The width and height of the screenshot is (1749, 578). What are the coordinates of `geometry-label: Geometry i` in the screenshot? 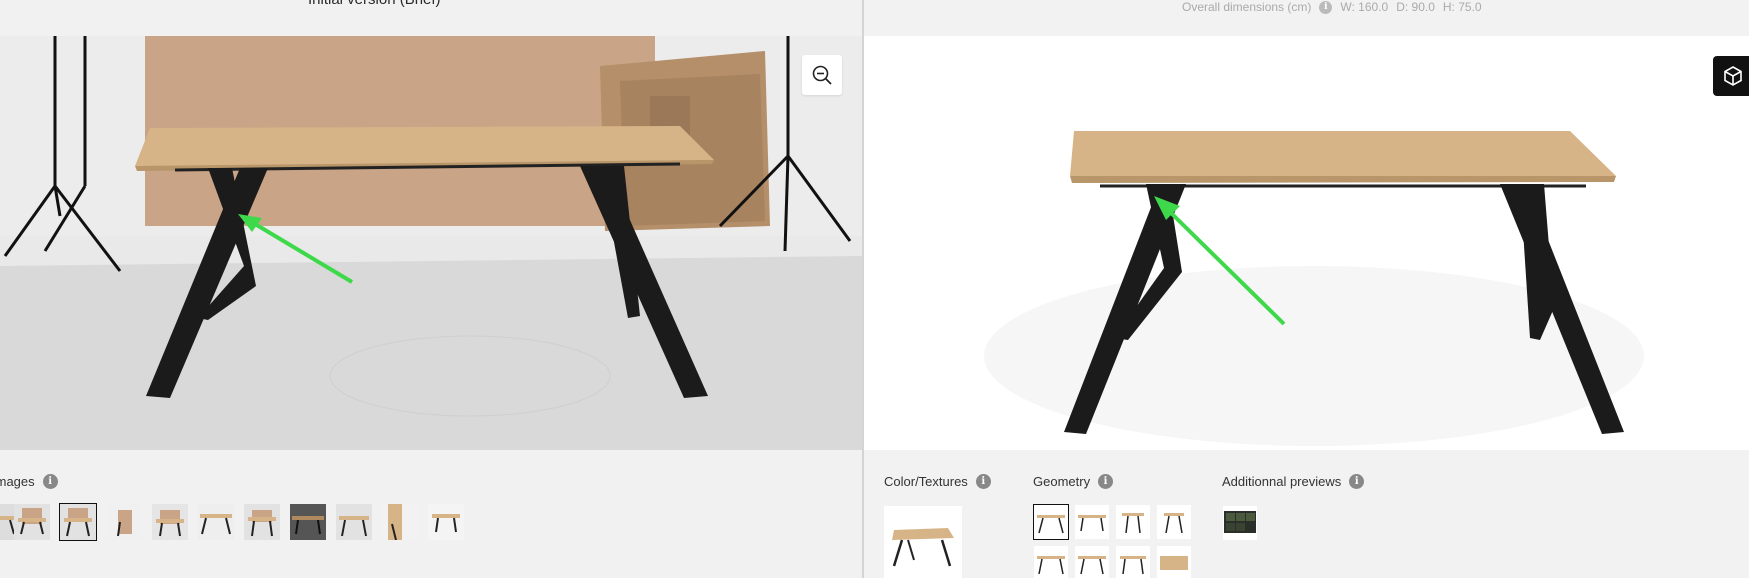 It's located at (1073, 481).